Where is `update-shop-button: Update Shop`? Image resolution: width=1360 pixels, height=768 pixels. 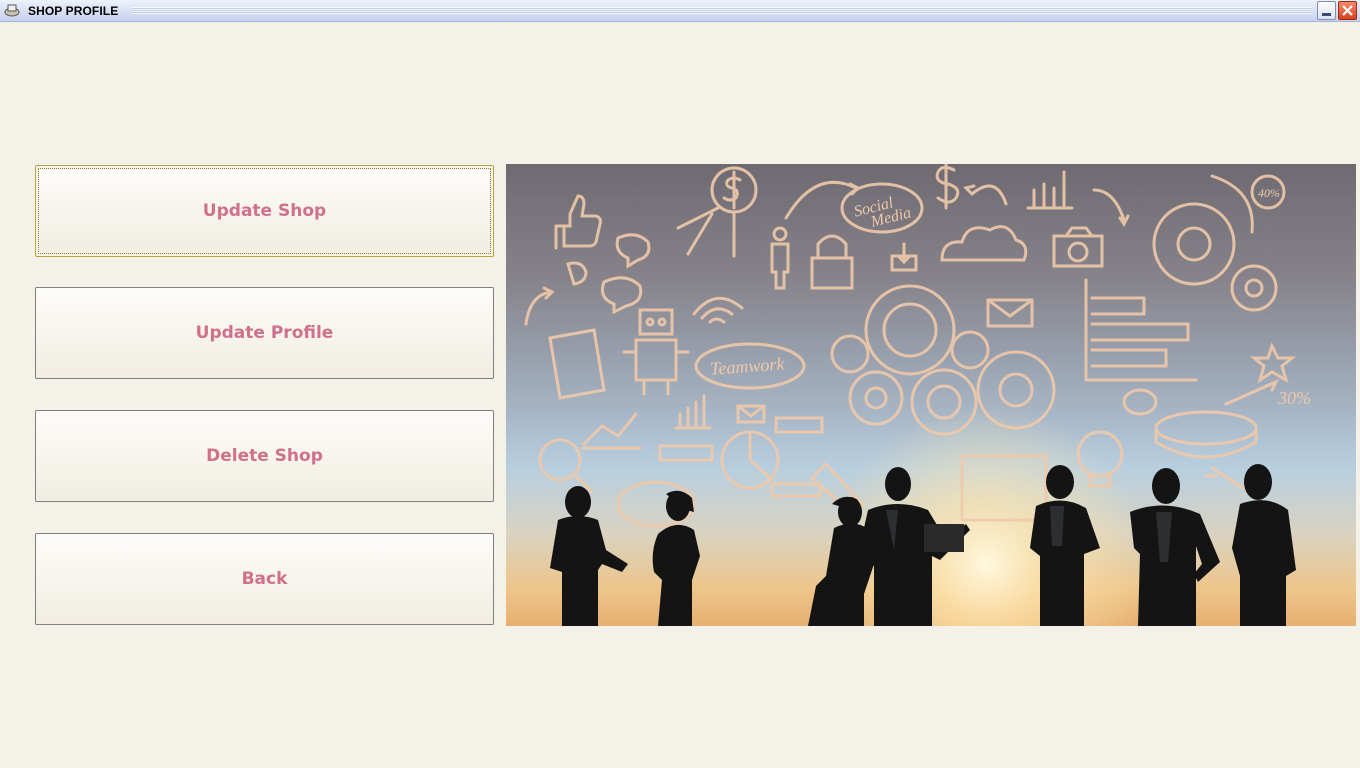
update-shop-button: Update Shop is located at coordinates (264, 211).